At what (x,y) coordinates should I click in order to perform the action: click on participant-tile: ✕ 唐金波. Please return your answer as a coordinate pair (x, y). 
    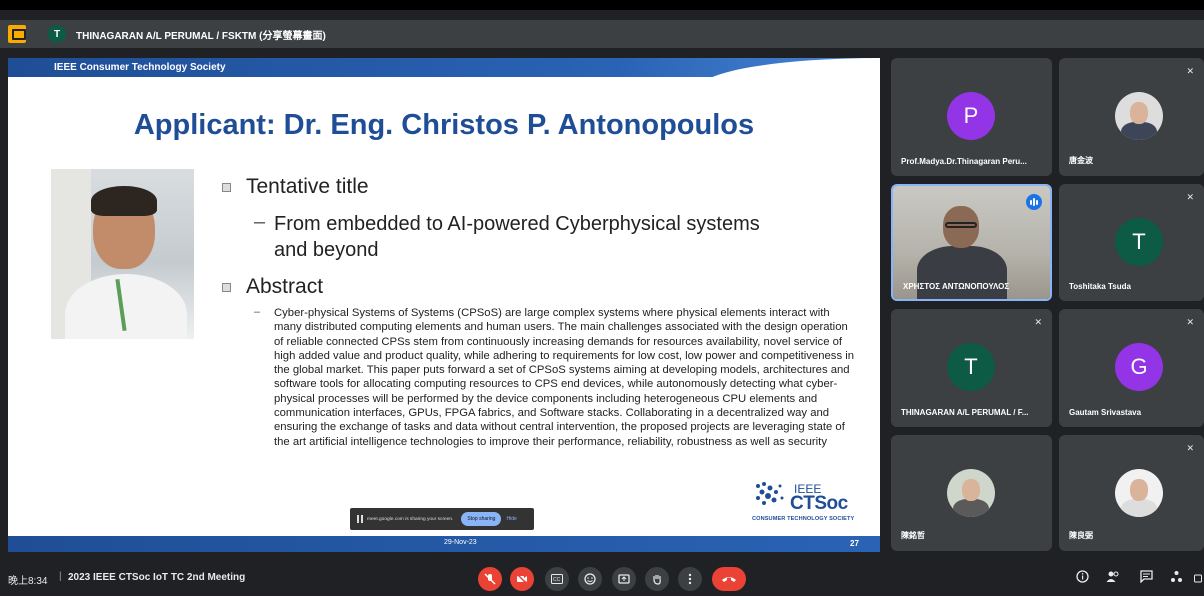
    Looking at the image, I should click on (1131, 117).